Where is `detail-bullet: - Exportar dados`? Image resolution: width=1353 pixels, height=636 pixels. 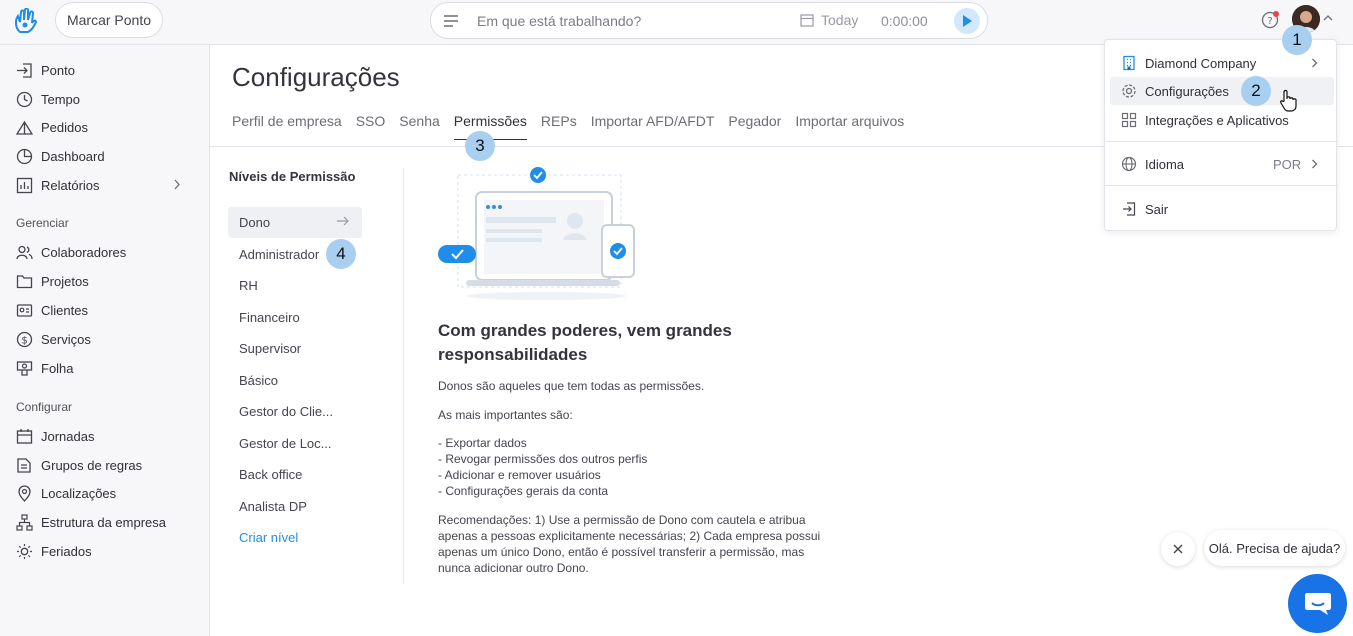 detail-bullet: - Exportar dados is located at coordinates (482, 443).